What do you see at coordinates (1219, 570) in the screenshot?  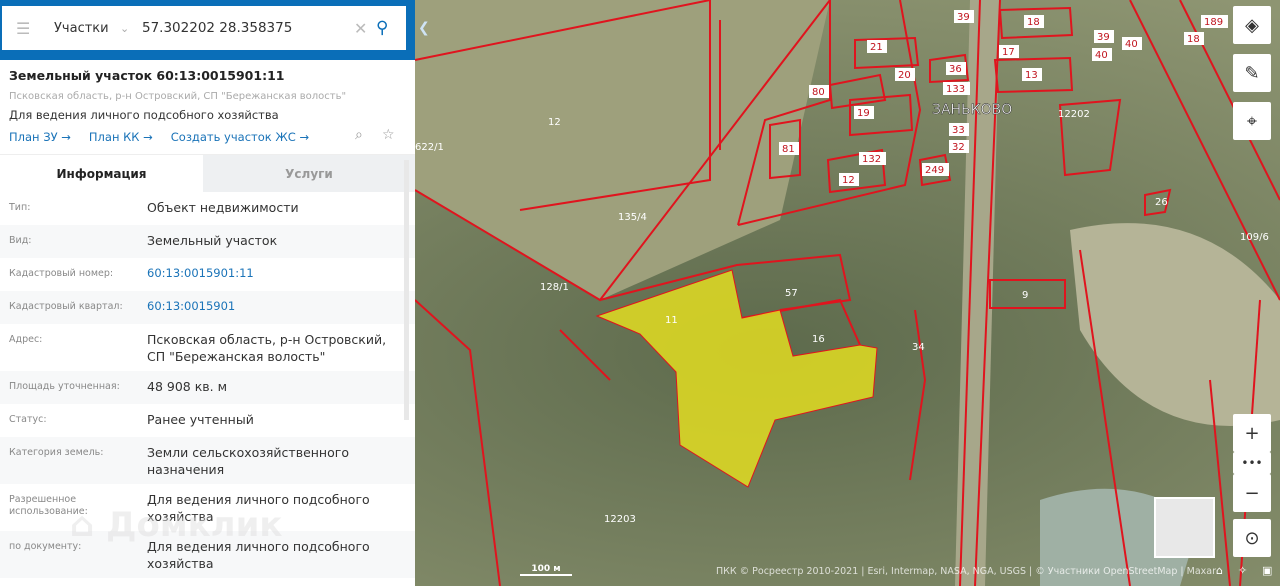 I see `home-icon: ⌂` at bounding box center [1219, 570].